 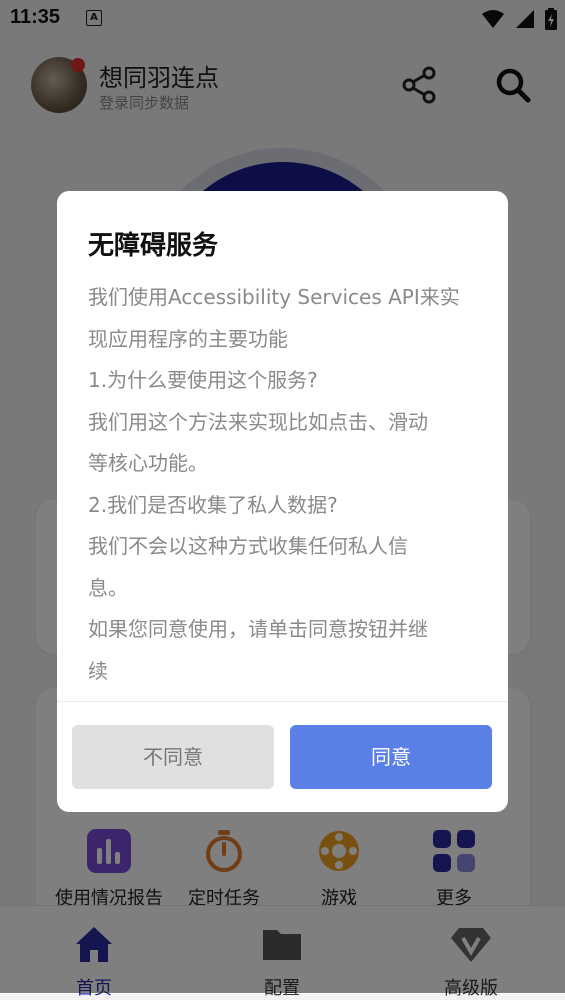 I want to click on dialog-text-line: 息。, so click(x=108, y=587).